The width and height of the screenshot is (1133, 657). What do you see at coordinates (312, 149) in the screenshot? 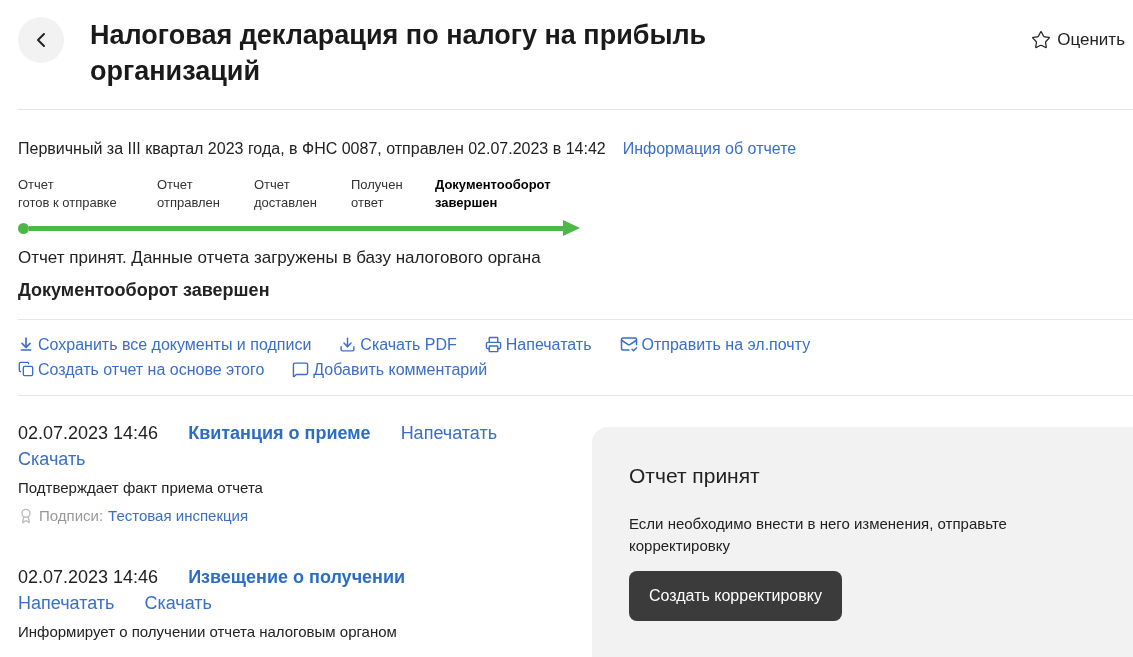
I see `report-summary: Первичный за III квартал 2023 года, в ФНС 0087, отправлен 02.07.2023 в 14:42` at bounding box center [312, 149].